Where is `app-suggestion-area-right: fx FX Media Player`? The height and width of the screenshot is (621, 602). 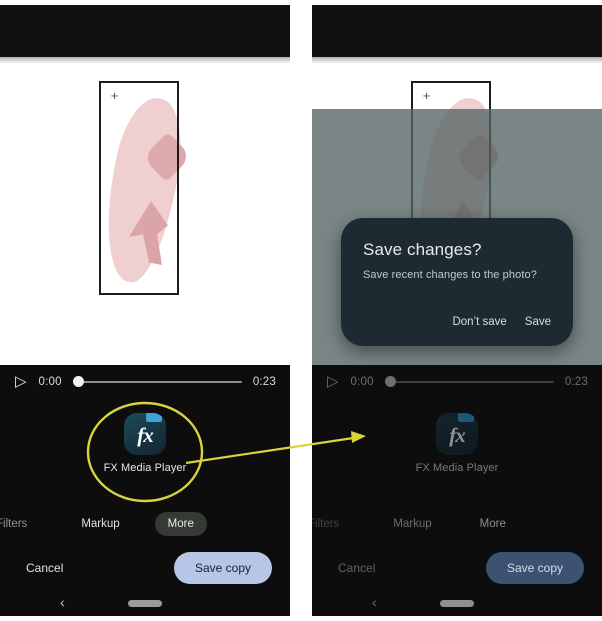
app-suggestion-area-right: fx FX Media Player is located at coordinates (457, 451).